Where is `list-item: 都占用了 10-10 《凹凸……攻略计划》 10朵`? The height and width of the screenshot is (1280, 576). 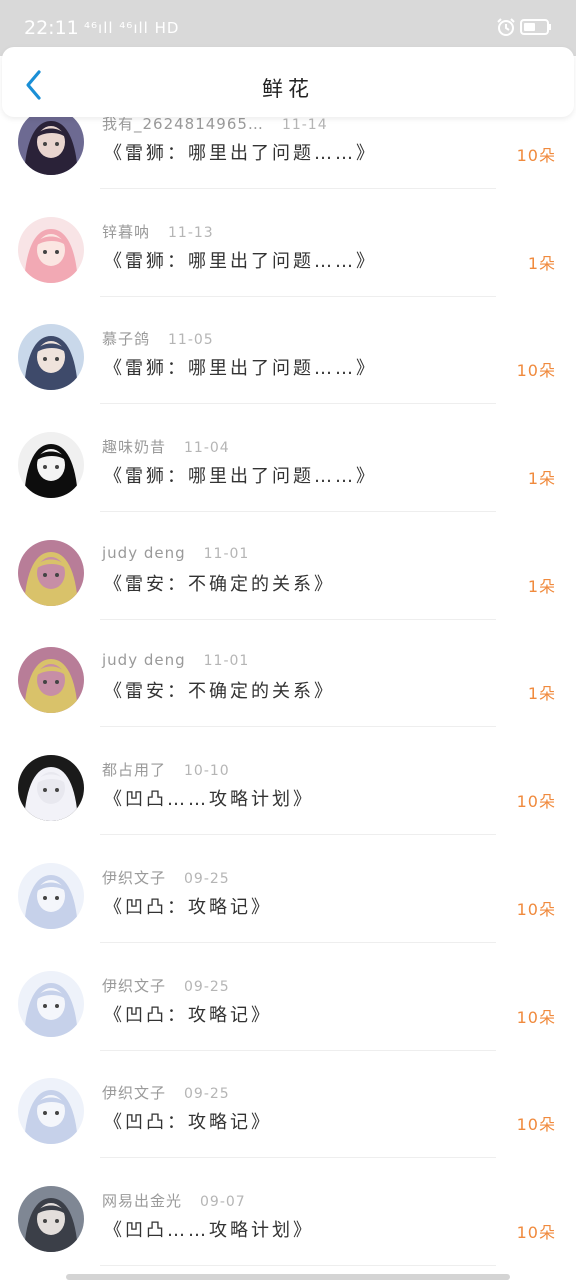
list-item: 都占用了 10-10 《凹凸……攻略计划》 10朵 is located at coordinates (288, 792).